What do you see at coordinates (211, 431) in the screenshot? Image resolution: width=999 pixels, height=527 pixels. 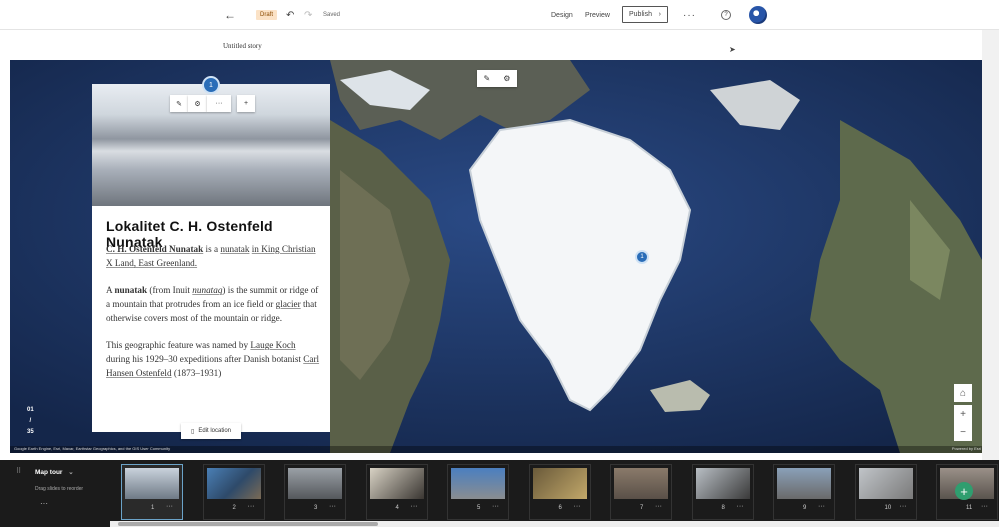 I see `edit-location-button: ▯ Edit location` at bounding box center [211, 431].